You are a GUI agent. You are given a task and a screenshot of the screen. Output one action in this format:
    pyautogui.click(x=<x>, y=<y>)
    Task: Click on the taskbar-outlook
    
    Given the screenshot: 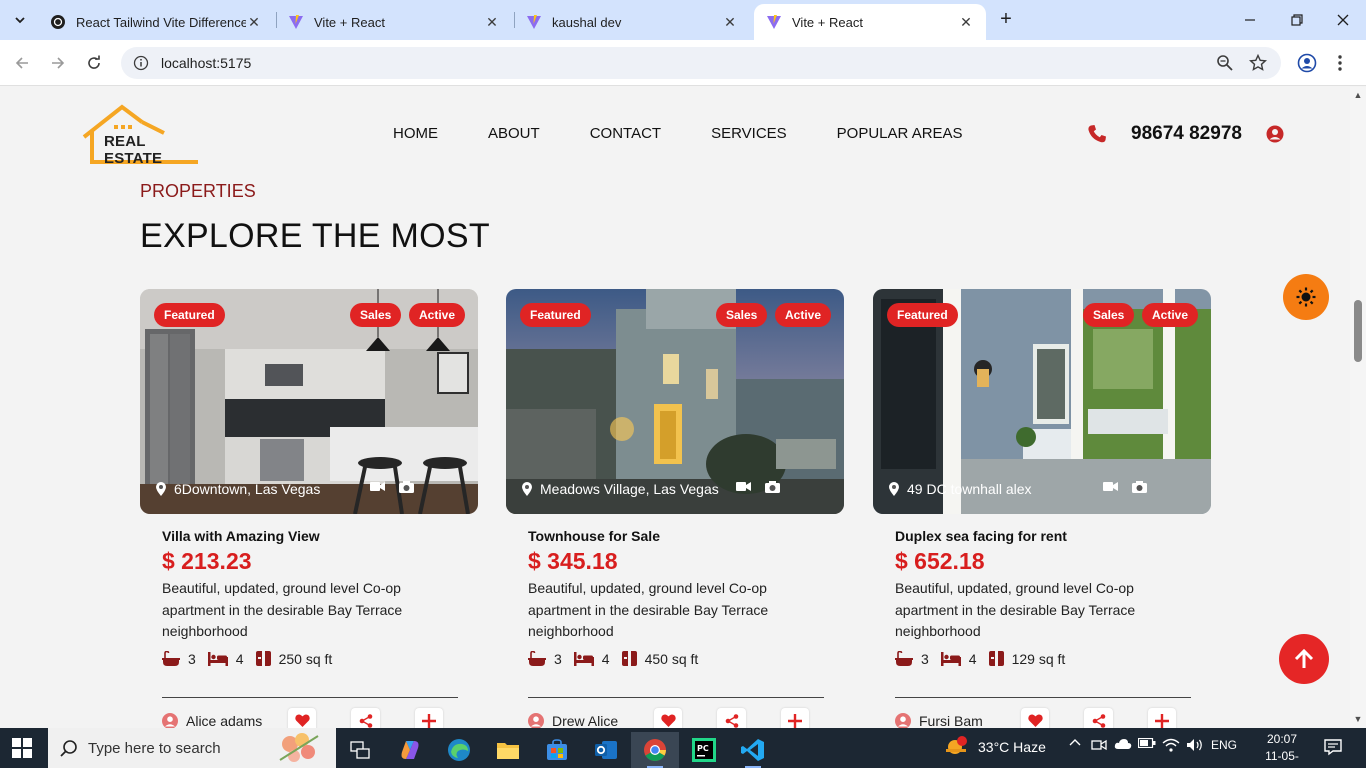 What is the action you would take?
    pyautogui.click(x=606, y=750)
    